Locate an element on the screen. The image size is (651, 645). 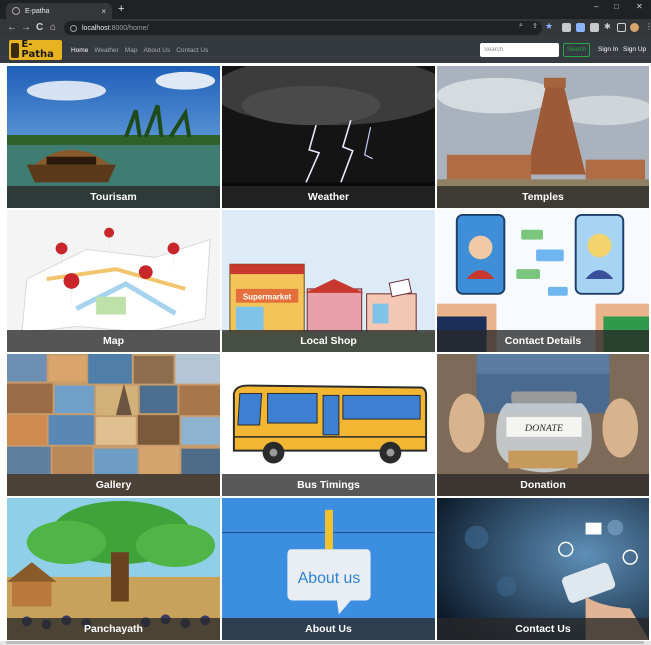
tile-about-us: About us About Us is located at coordinates (328, 569).